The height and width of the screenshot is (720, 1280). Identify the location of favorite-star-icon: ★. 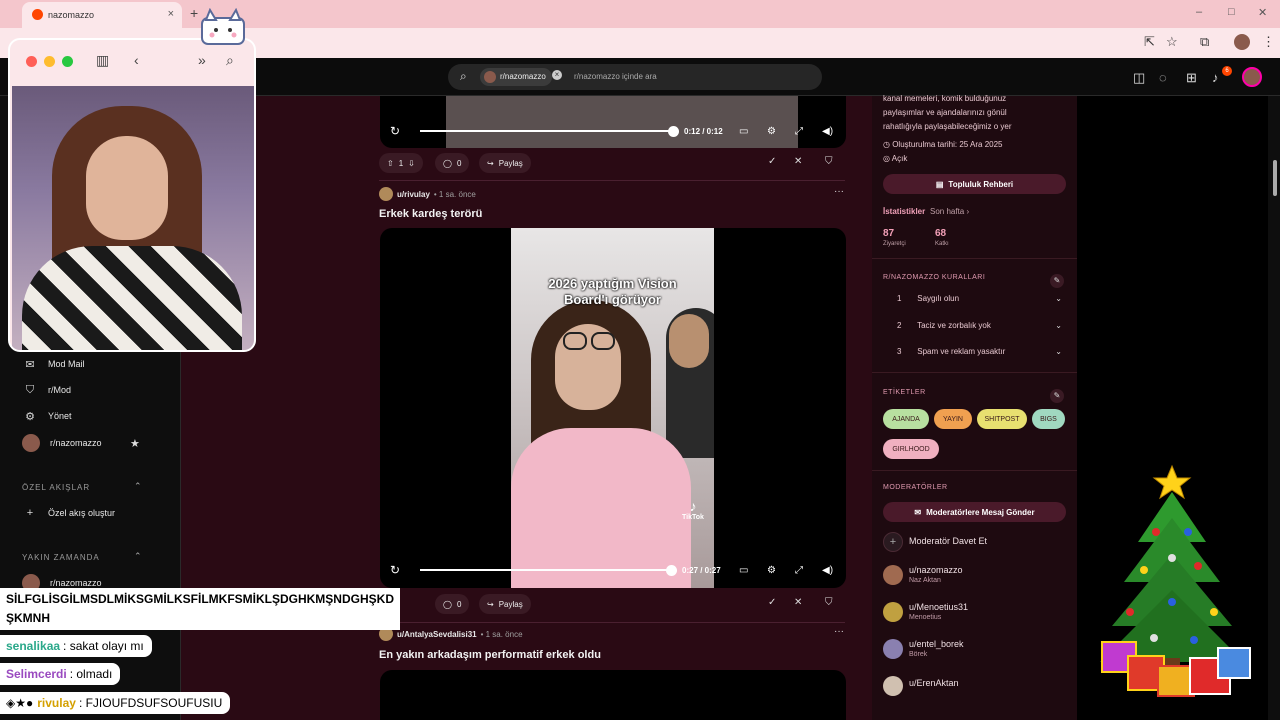
(135, 443).